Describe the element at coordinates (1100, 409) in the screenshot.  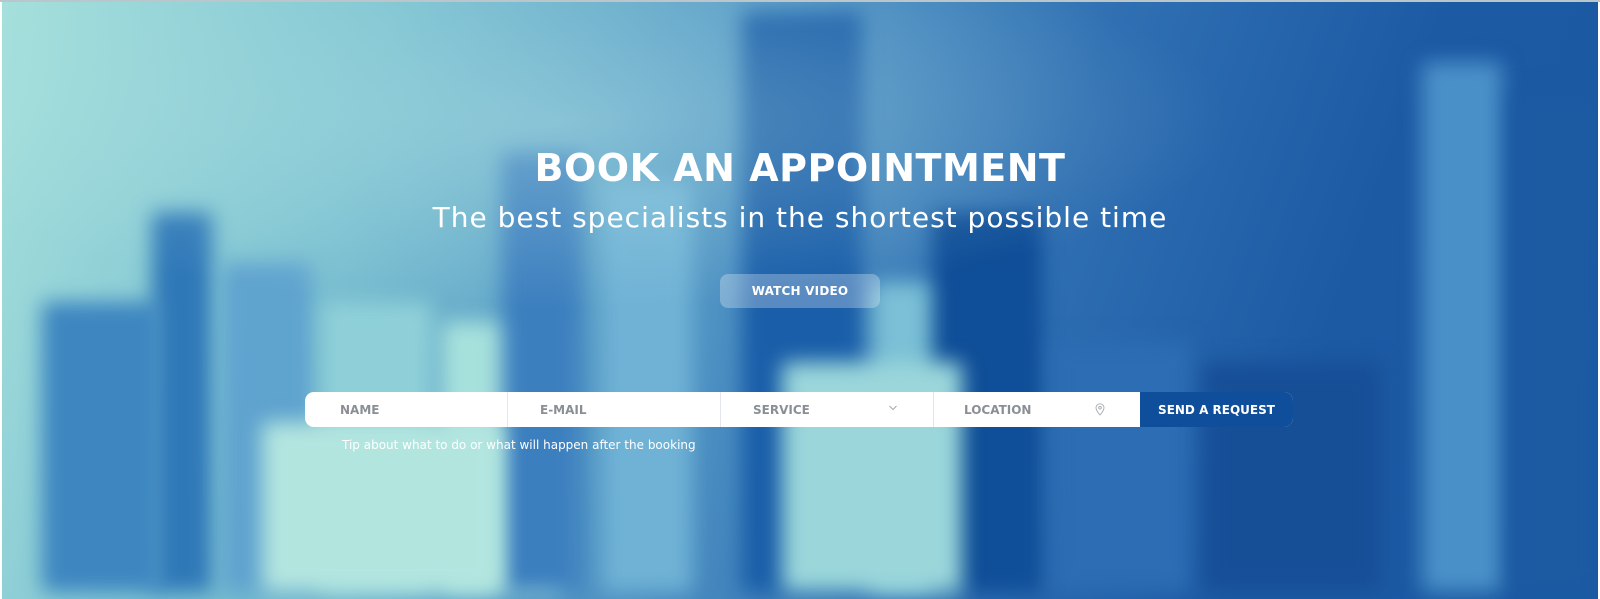
I see `map-pin-icon` at that location.